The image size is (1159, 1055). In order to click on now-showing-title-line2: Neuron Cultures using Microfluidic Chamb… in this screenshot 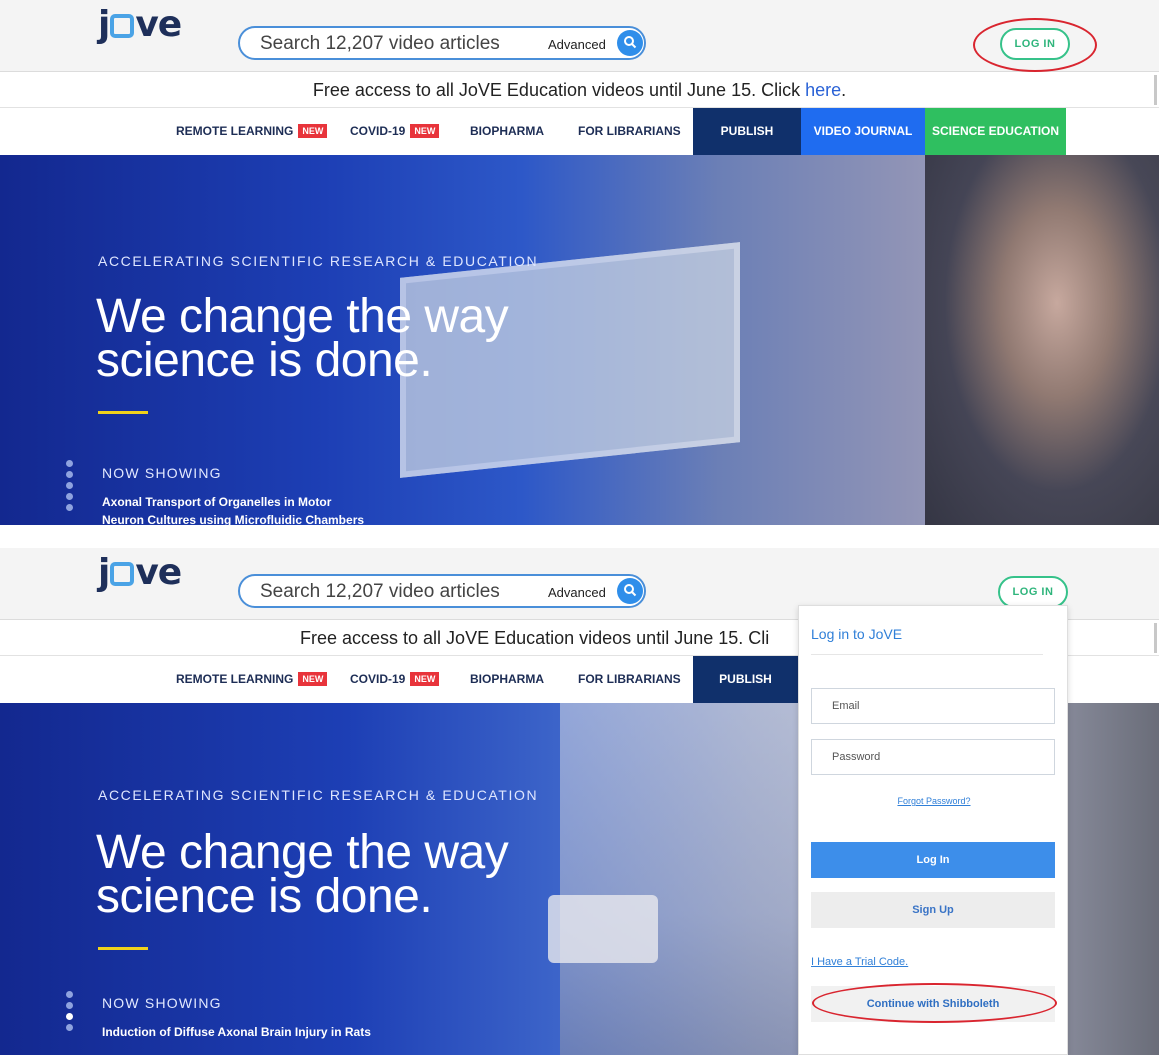, I will do `click(233, 519)`.